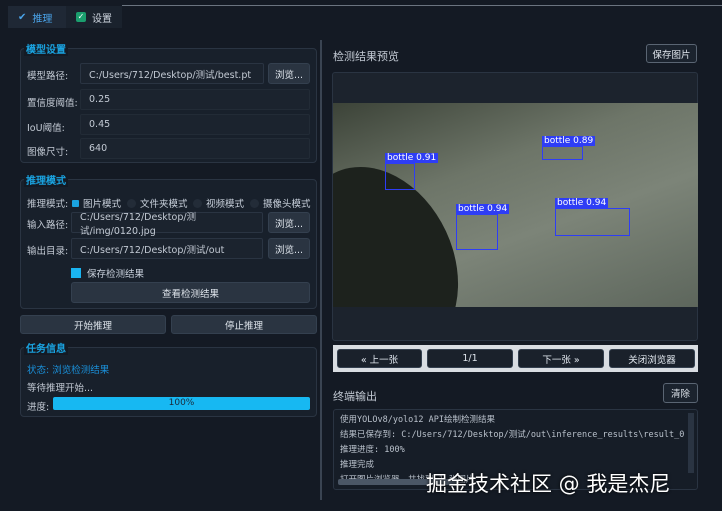  What do you see at coordinates (412, 171) in the screenshot?
I see `detection-box: bottle 0.91` at bounding box center [412, 171].